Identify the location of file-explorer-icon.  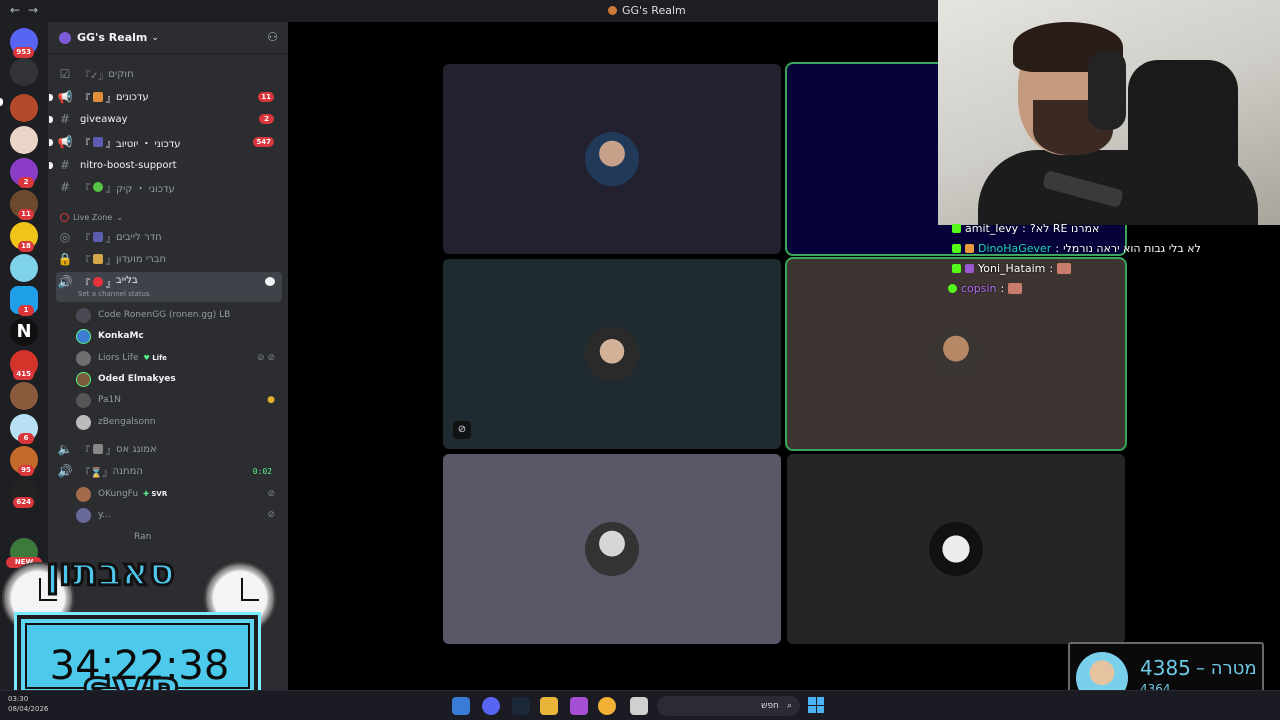
(639, 706).